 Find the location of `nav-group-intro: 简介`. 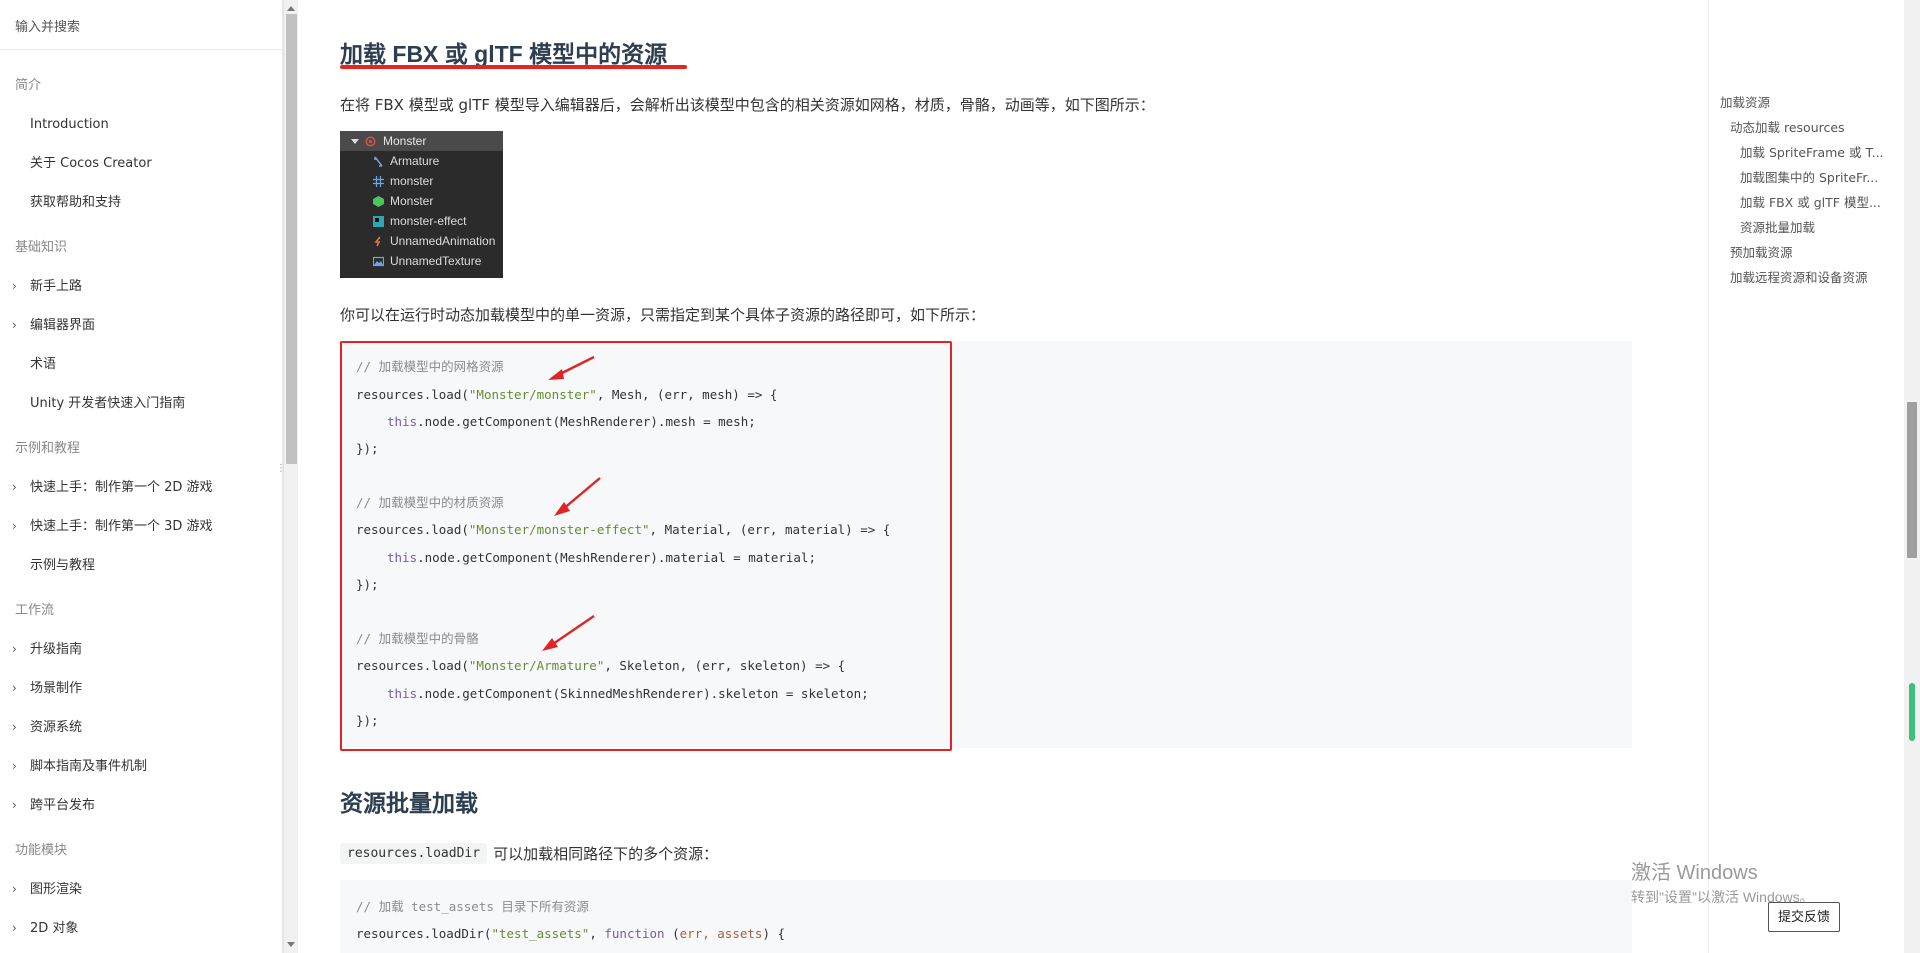

nav-group-intro: 简介 is located at coordinates (28, 85).